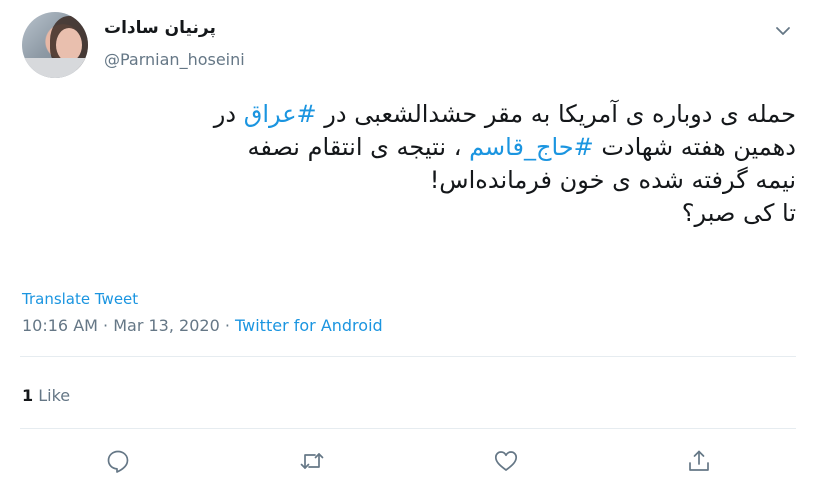  I want to click on like-count: 1, so click(28, 395).